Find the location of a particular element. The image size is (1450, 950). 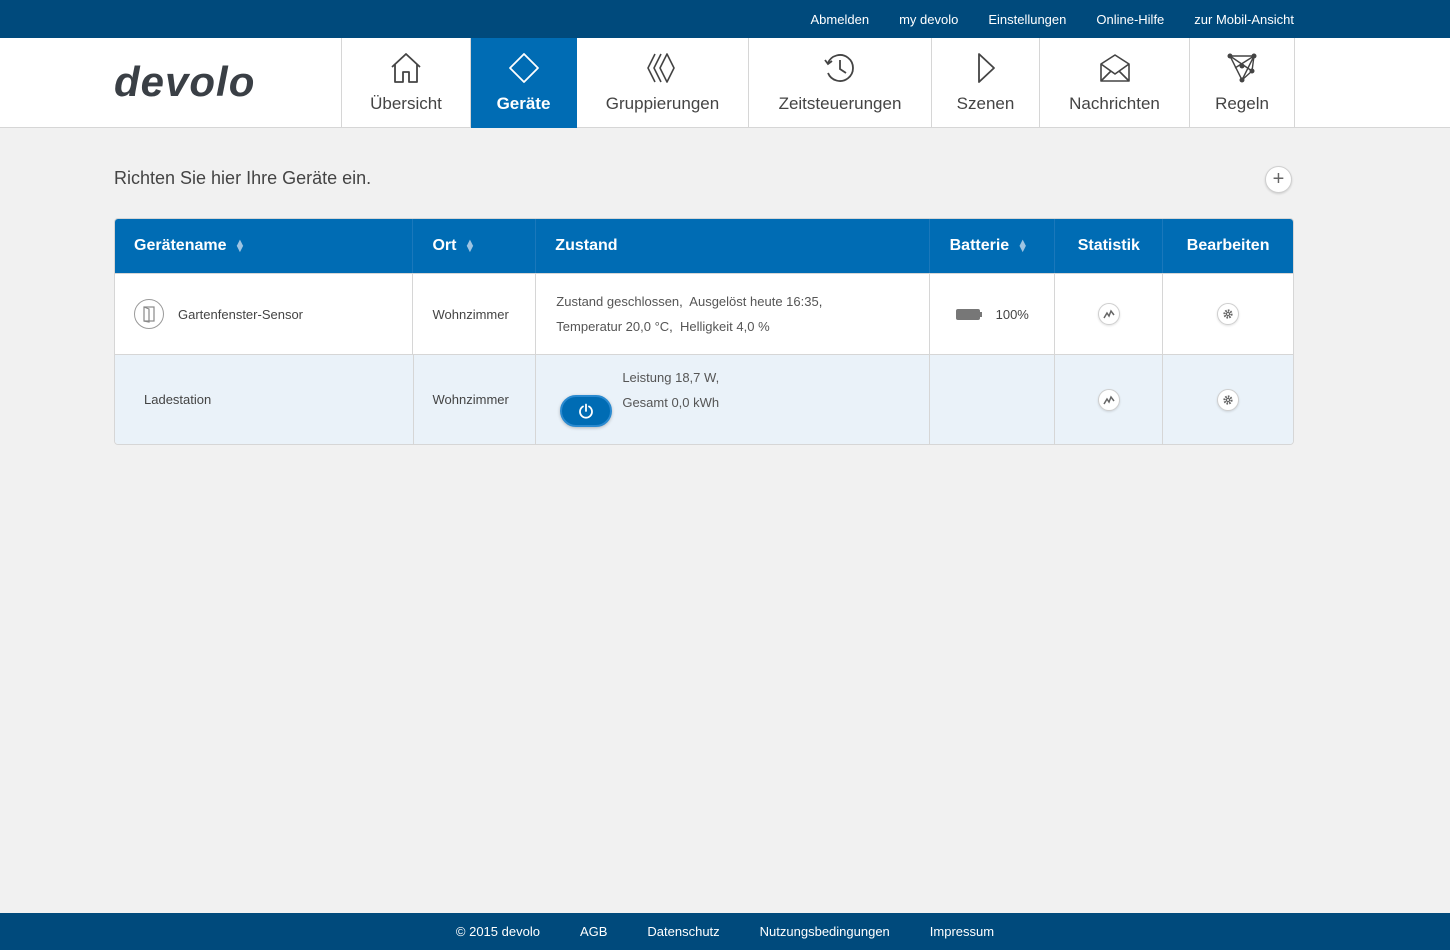

mobile-view-link: zur Mobil-Ansicht is located at coordinates (1244, 19).